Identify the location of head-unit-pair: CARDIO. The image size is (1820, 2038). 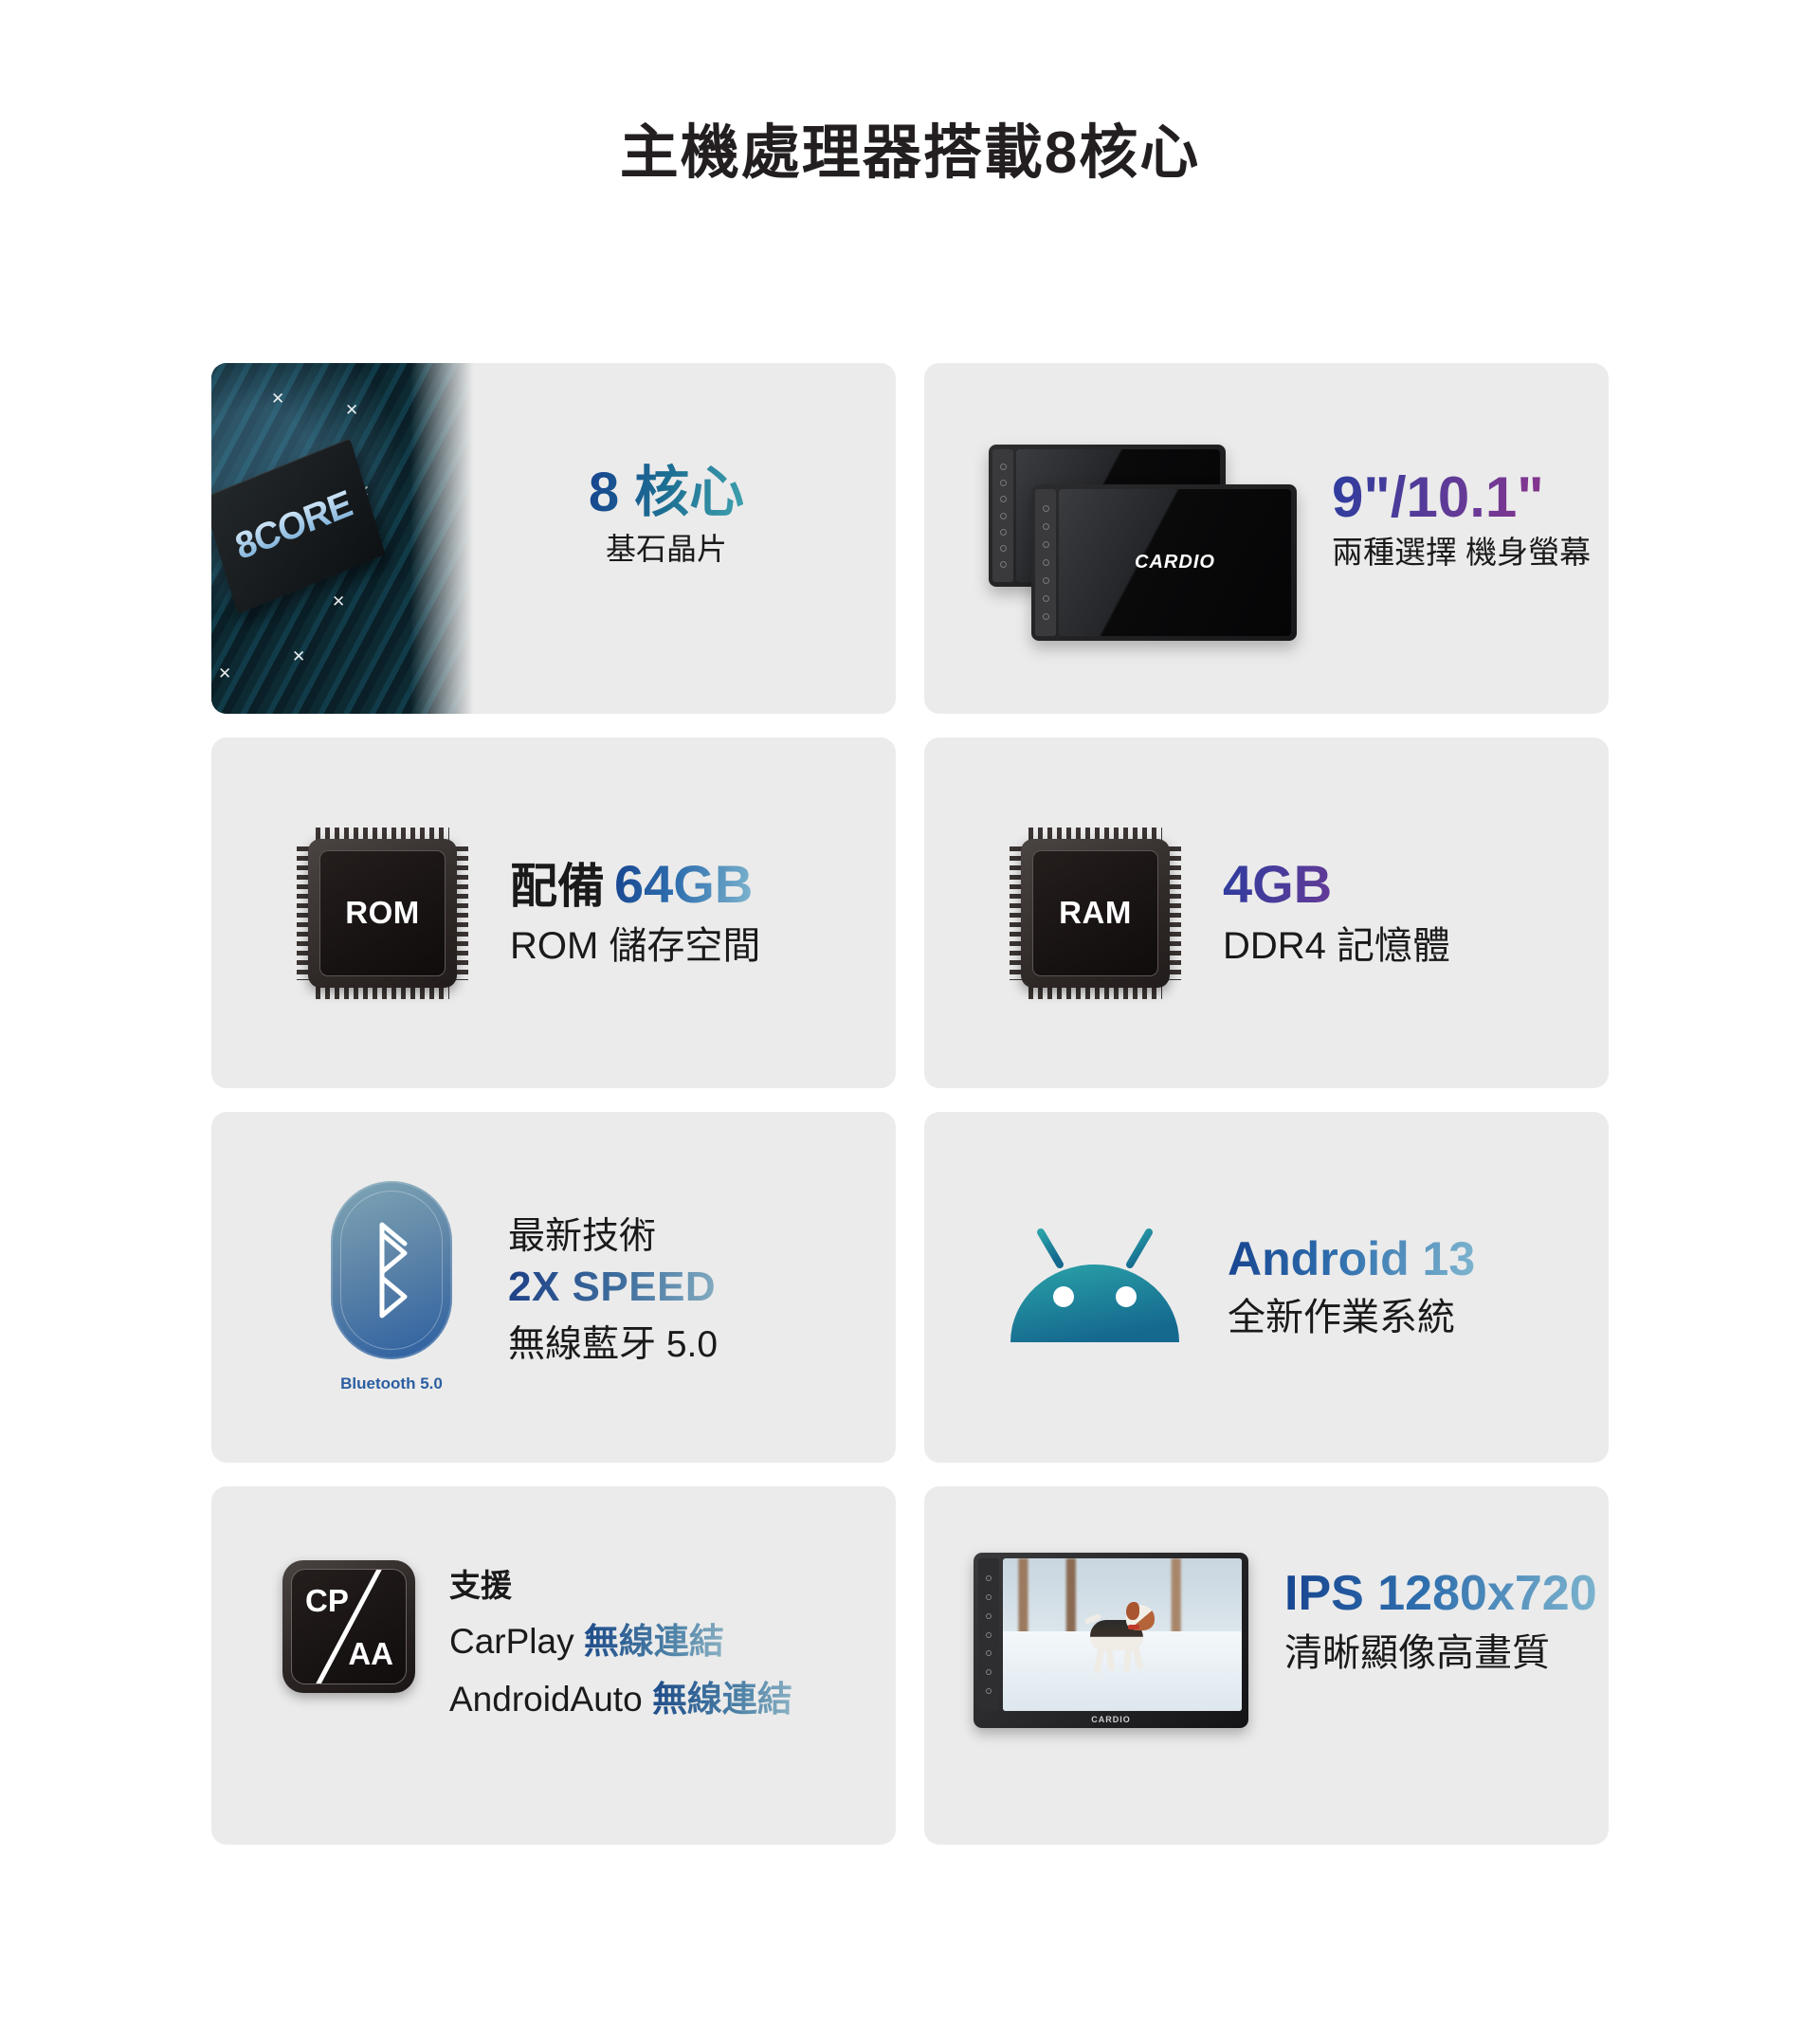
(1149, 543).